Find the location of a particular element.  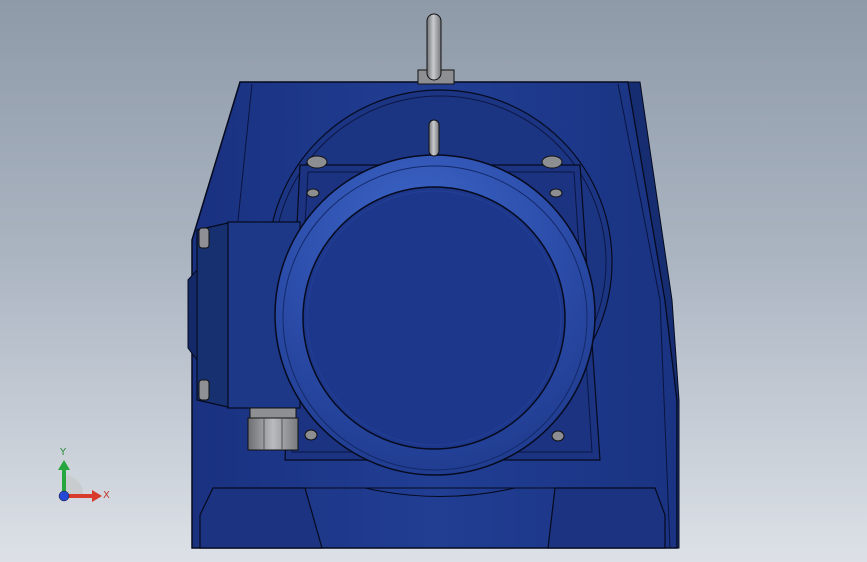

triad-y-label: Y is located at coordinates (63, 452).